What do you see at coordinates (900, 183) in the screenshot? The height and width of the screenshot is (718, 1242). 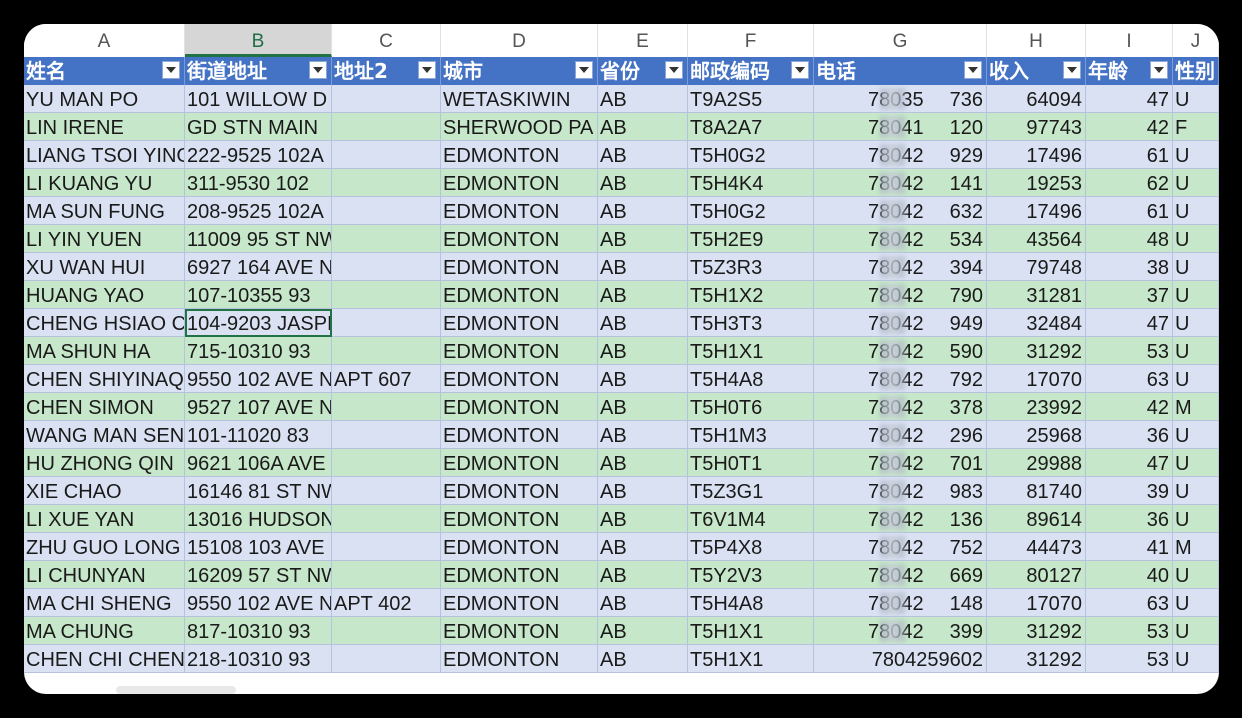 I see `cell-phone: 78042141` at bounding box center [900, 183].